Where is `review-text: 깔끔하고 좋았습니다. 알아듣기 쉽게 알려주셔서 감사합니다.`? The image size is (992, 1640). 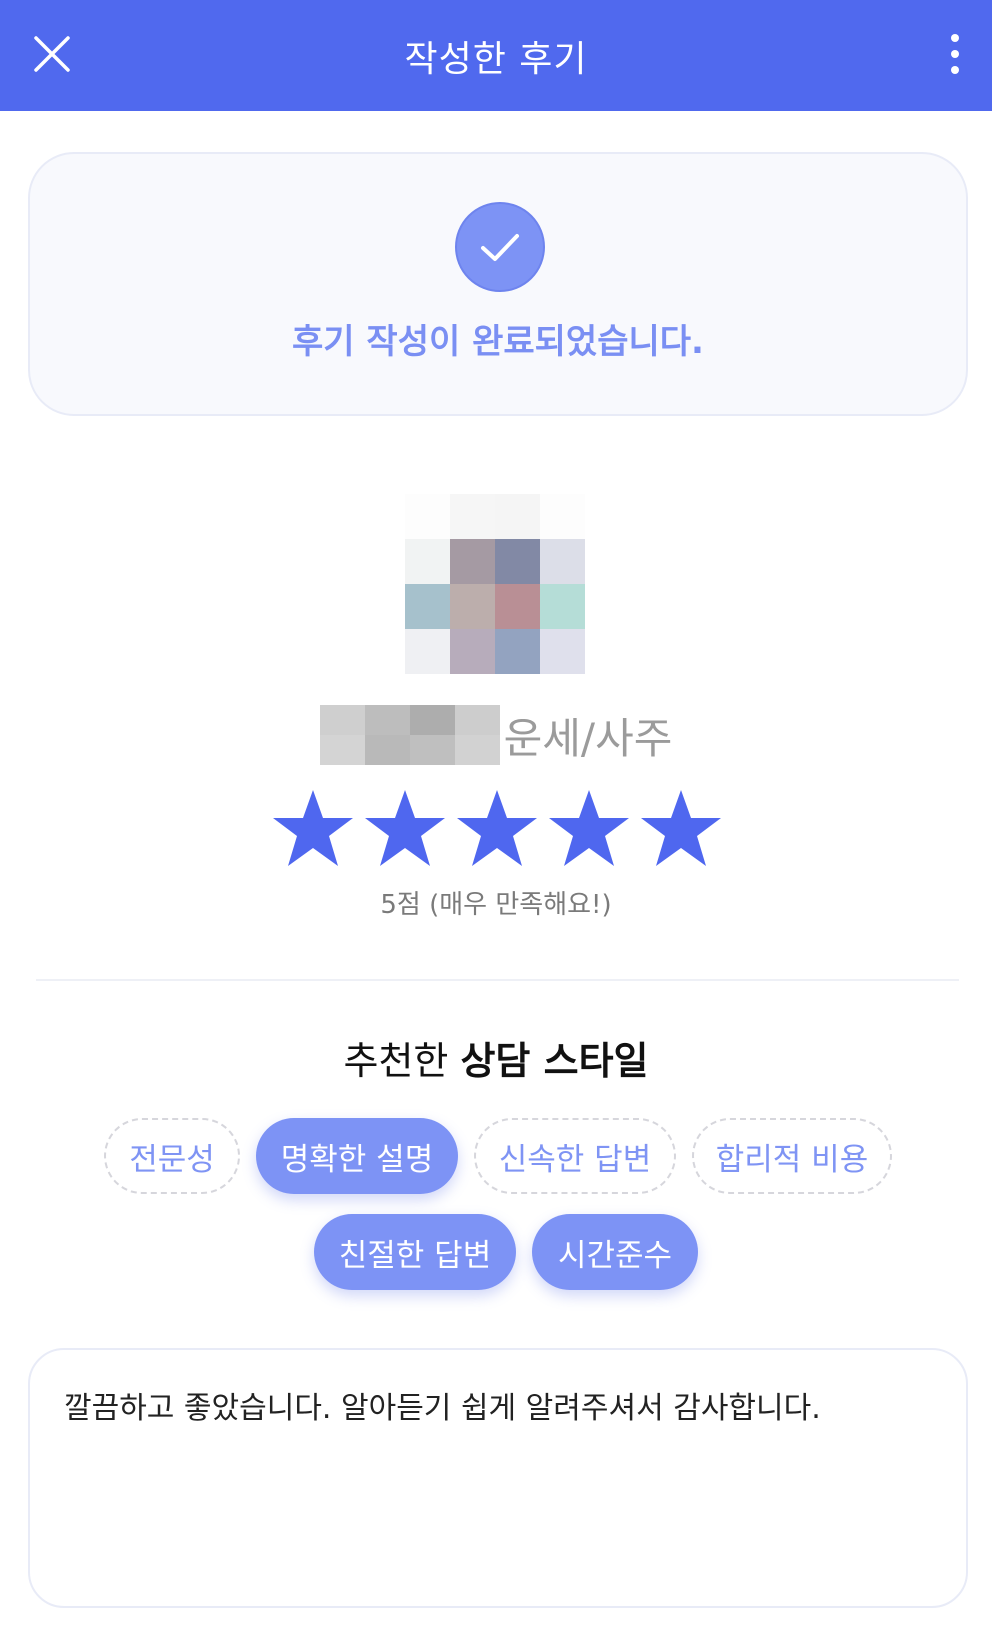 review-text: 깔끔하고 좋았습니다. 알아듣기 쉽게 알려주셔서 감사합니다. is located at coordinates (442, 1408).